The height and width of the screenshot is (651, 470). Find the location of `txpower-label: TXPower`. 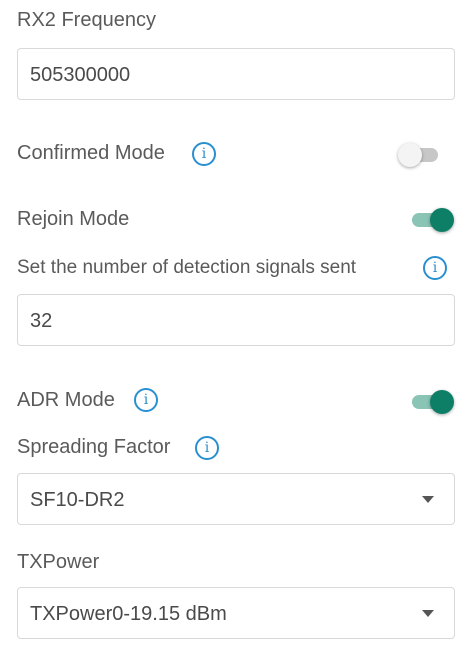

txpower-label: TXPower is located at coordinates (58, 562).